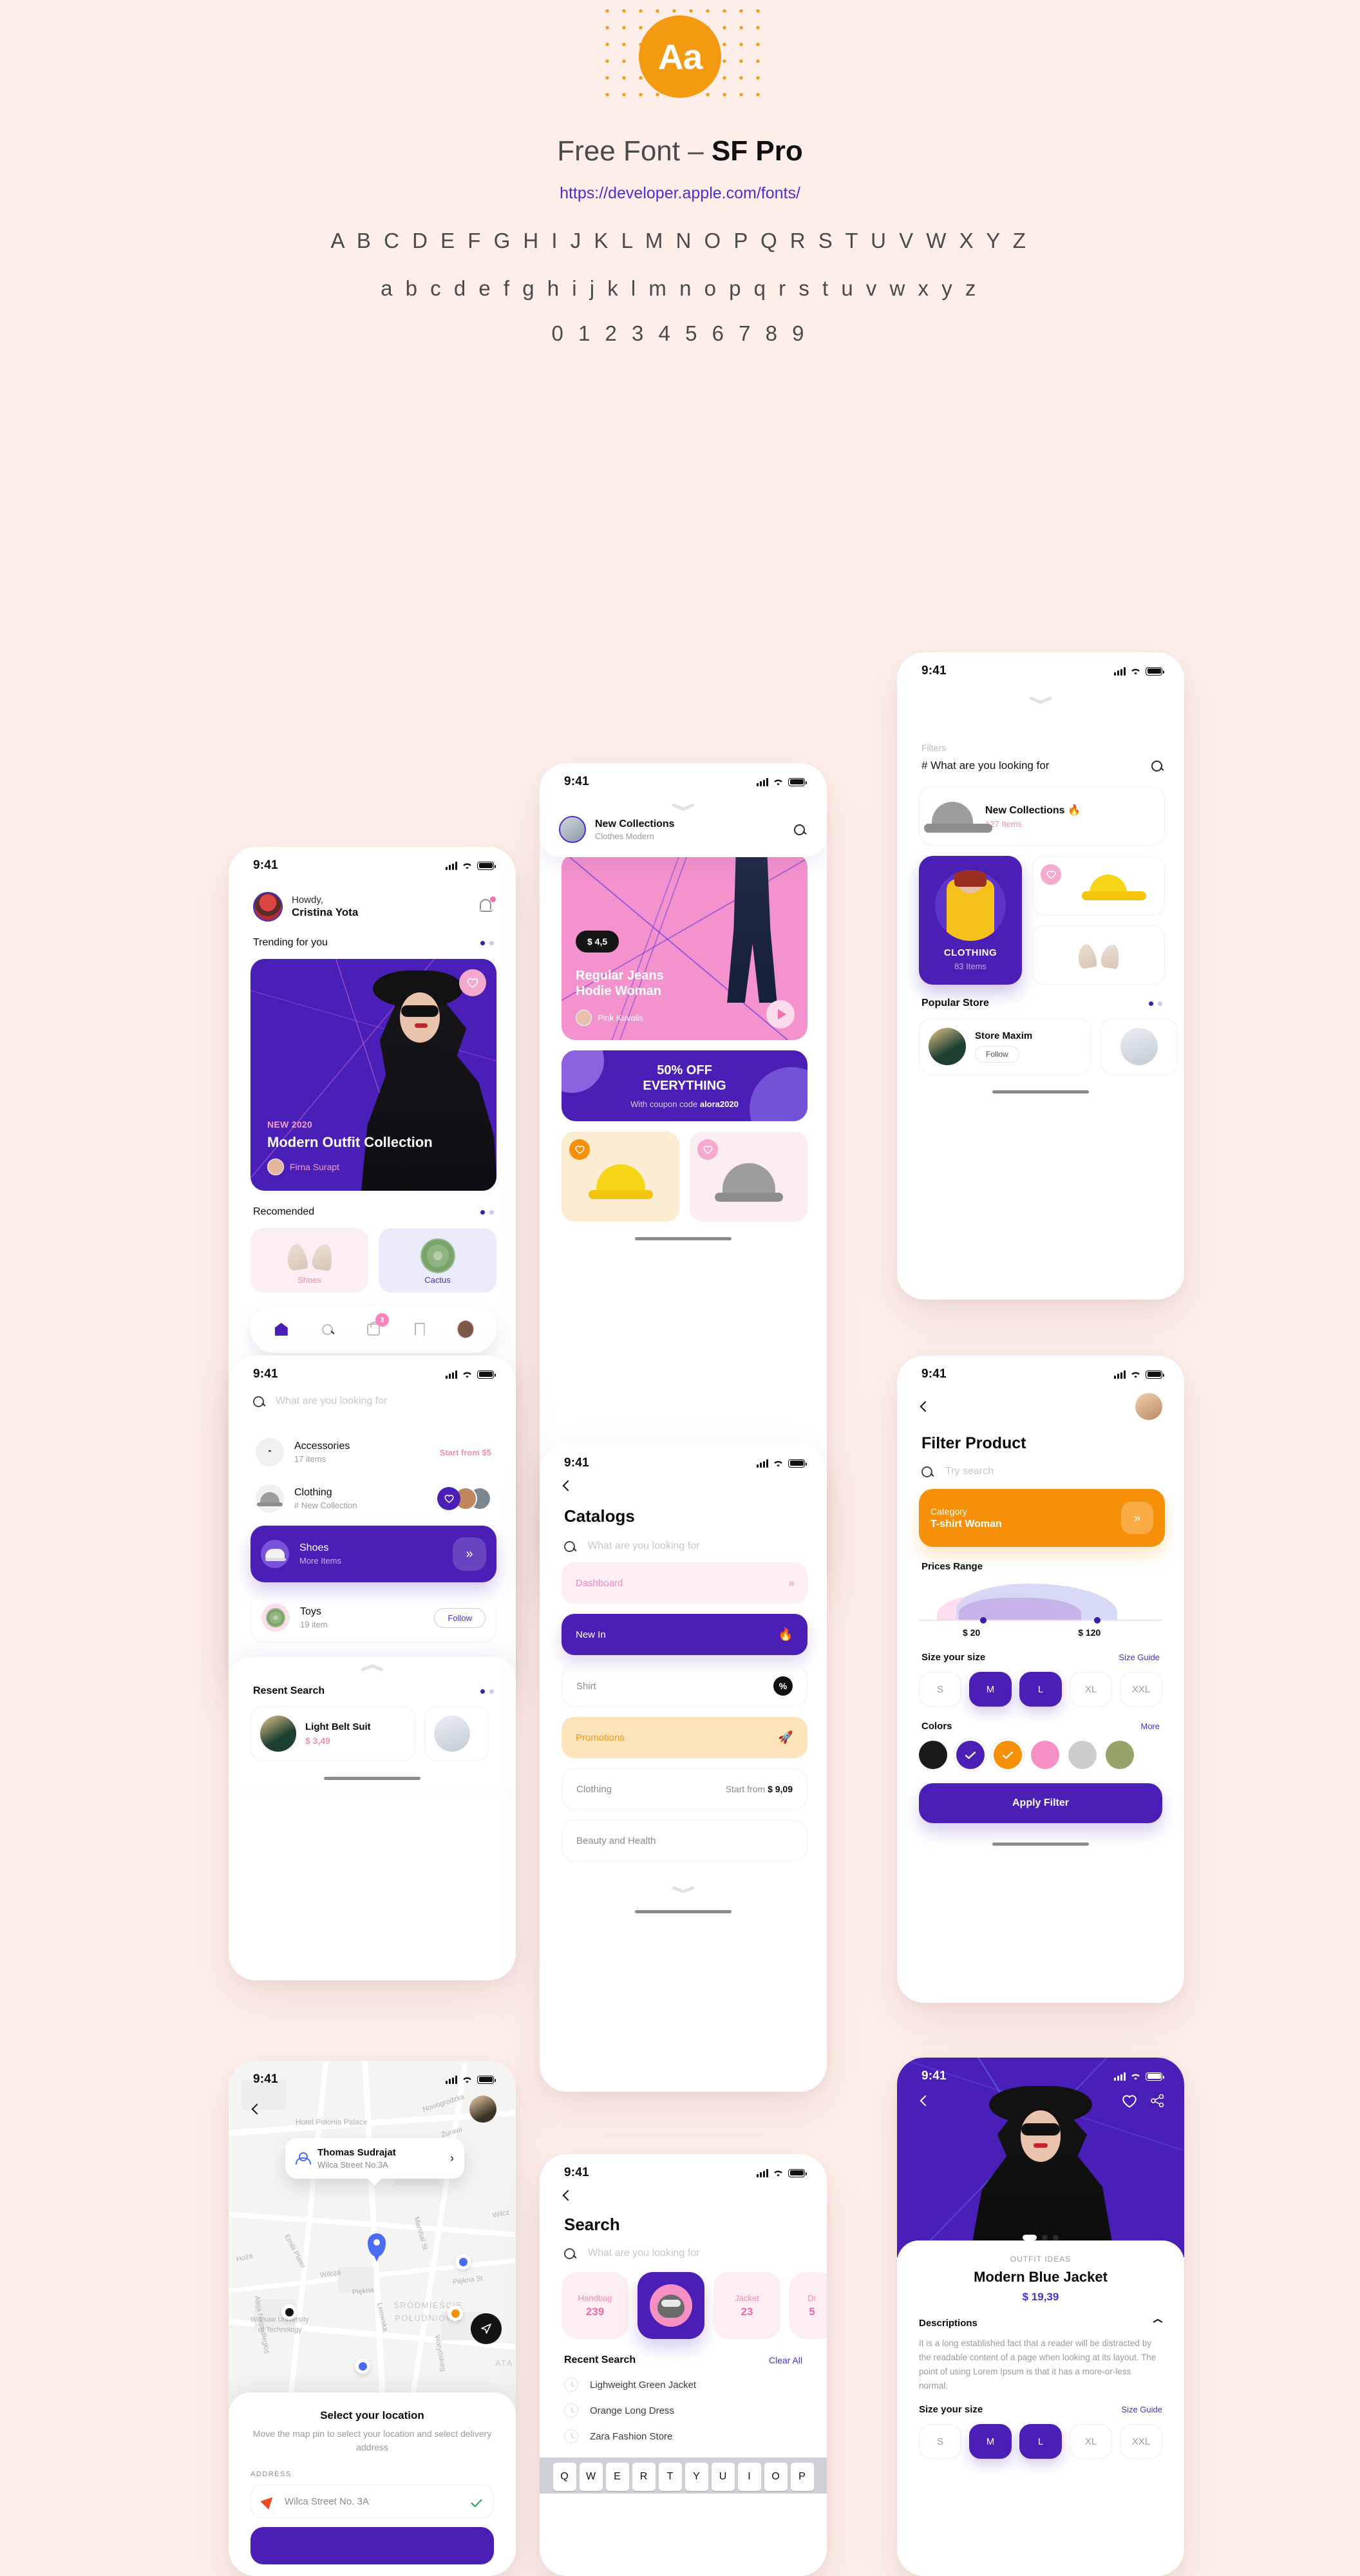 Image resolution: width=1360 pixels, height=2576 pixels. Describe the element at coordinates (970, 920) in the screenshot. I see `clothing-category-card: CLOTHING 83 Items` at that location.